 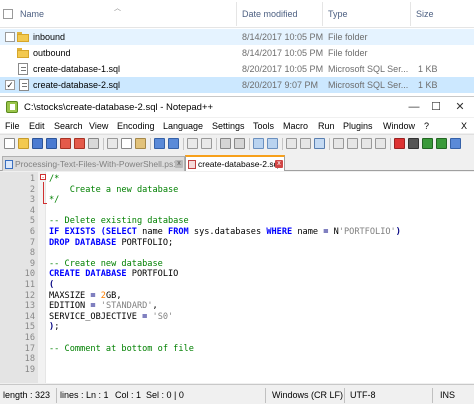 I want to click on status-encoding: UTF-8, so click(x=363, y=395).